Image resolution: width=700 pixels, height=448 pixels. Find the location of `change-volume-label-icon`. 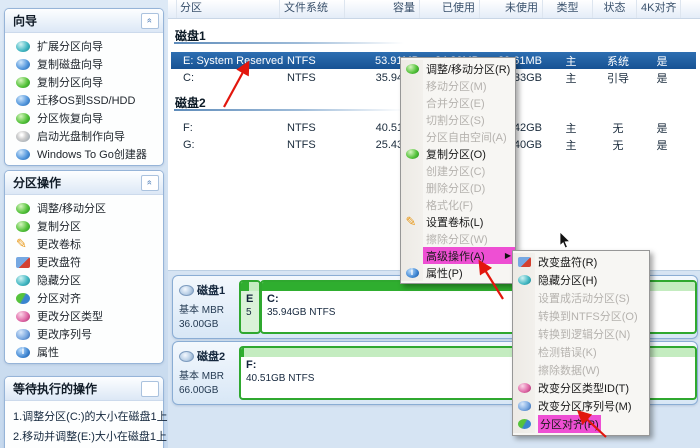

change-volume-label-icon is located at coordinates (23, 244).